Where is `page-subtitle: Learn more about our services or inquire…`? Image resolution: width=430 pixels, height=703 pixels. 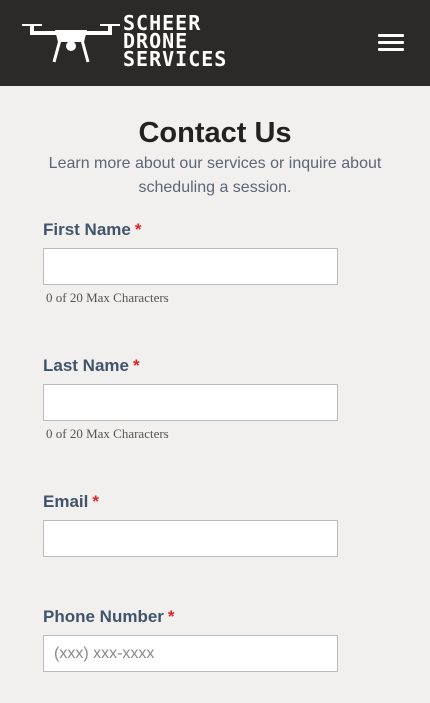 page-subtitle: Learn more about our services or inquire… is located at coordinates (215, 175).